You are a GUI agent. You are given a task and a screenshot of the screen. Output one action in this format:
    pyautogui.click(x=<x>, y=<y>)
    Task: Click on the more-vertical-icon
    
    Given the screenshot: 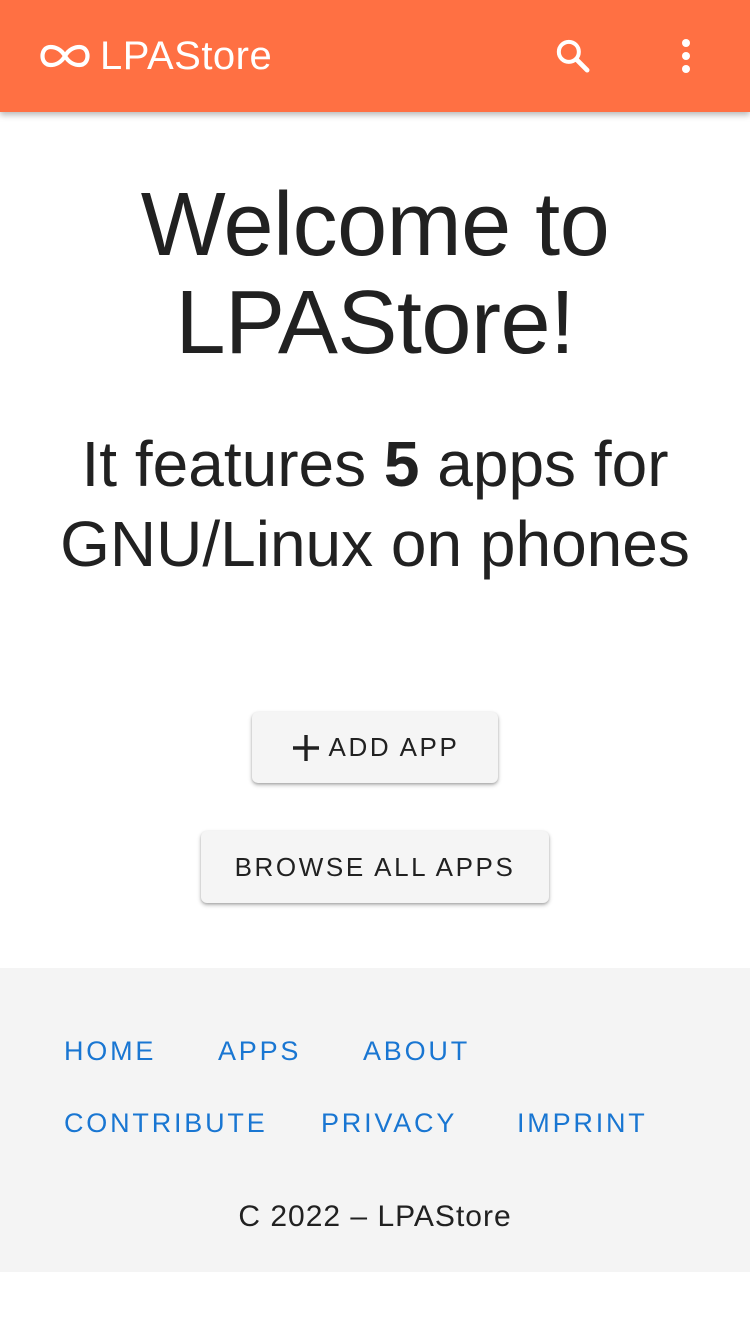 What is the action you would take?
    pyautogui.click(x=686, y=56)
    